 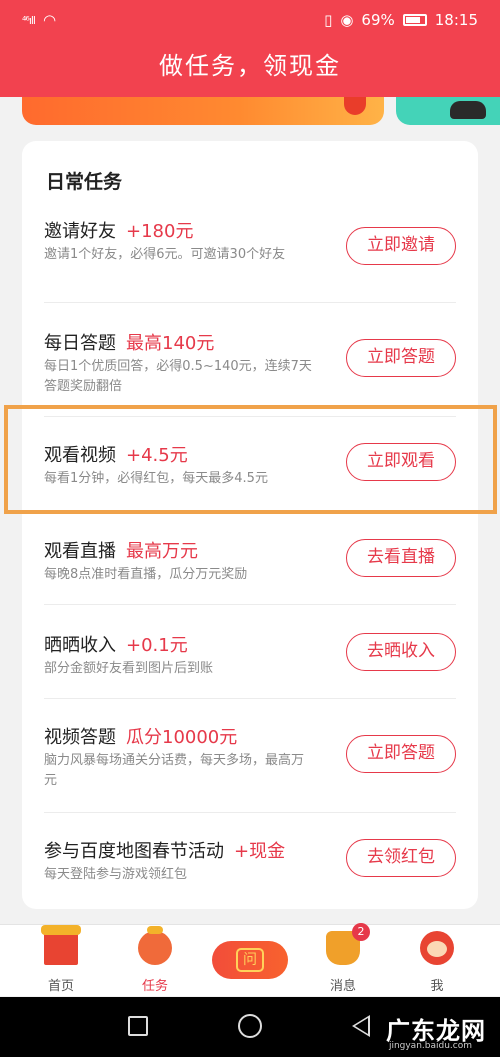 What do you see at coordinates (414, 20) in the screenshot?
I see `battery-icon` at bounding box center [414, 20].